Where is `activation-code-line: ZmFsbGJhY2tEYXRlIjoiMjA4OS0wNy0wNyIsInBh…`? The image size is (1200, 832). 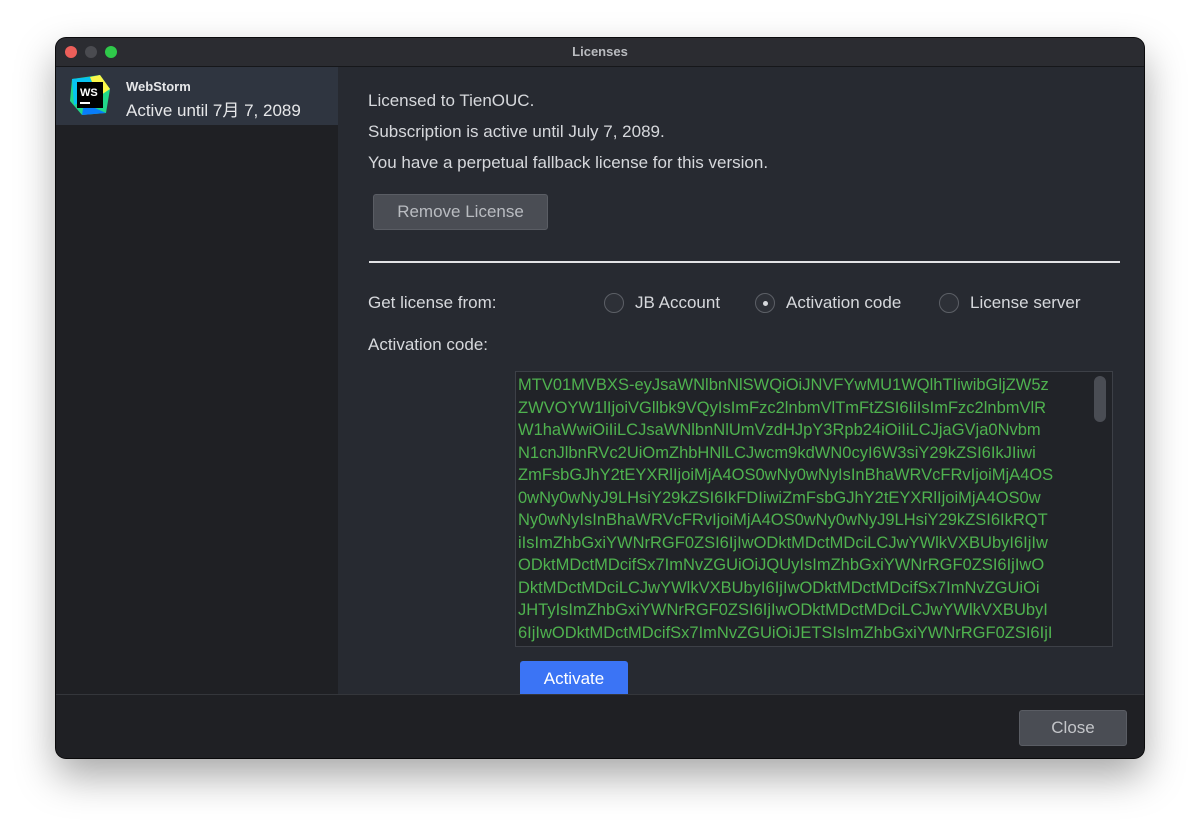
activation-code-line: ZmFsbGJhY2tEYXRlIjoiMjA4OS0wNy0wNyIsInBh… is located at coordinates (786, 475).